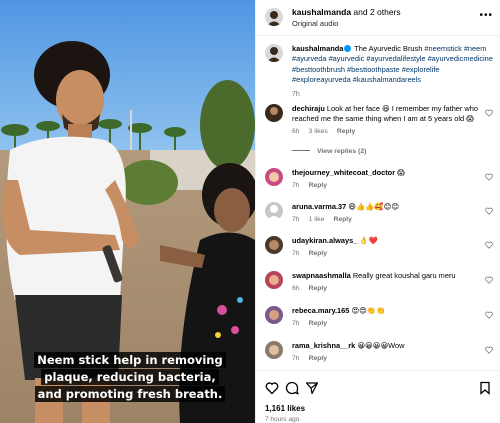  Describe the element at coordinates (378, 396) in the screenshot. I see `action-bar: 1,161 likes 7 hours ago` at that location.